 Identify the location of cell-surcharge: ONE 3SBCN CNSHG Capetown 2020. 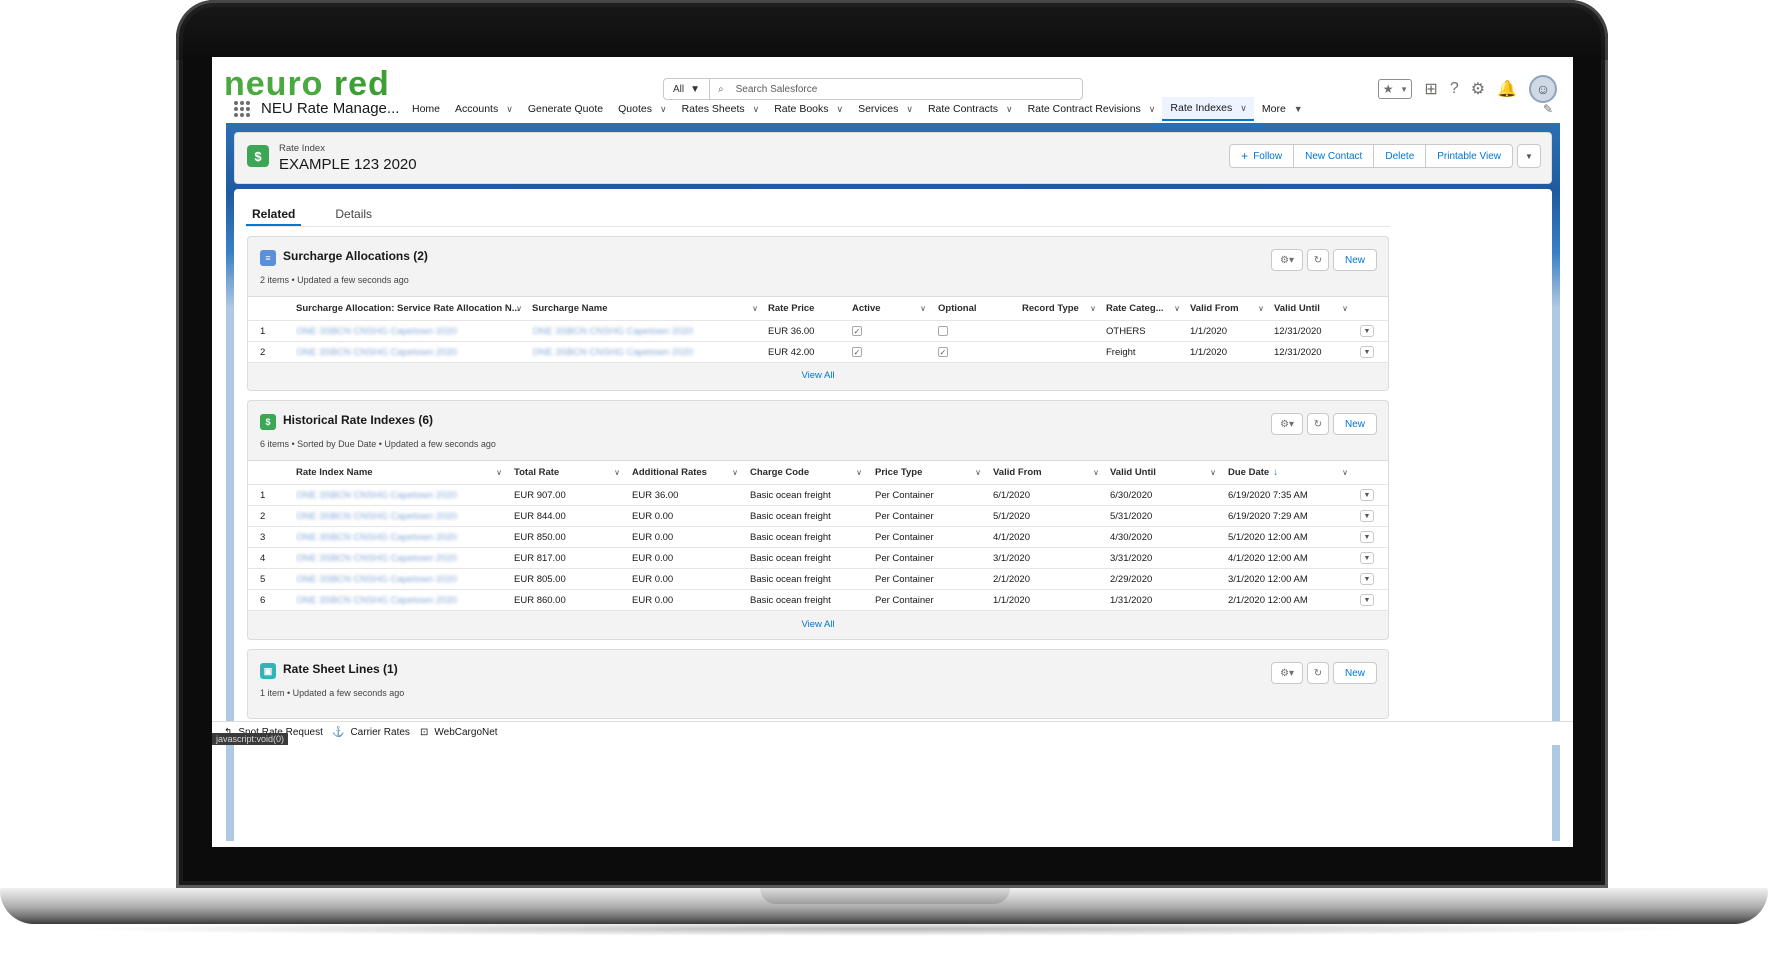
(648, 352).